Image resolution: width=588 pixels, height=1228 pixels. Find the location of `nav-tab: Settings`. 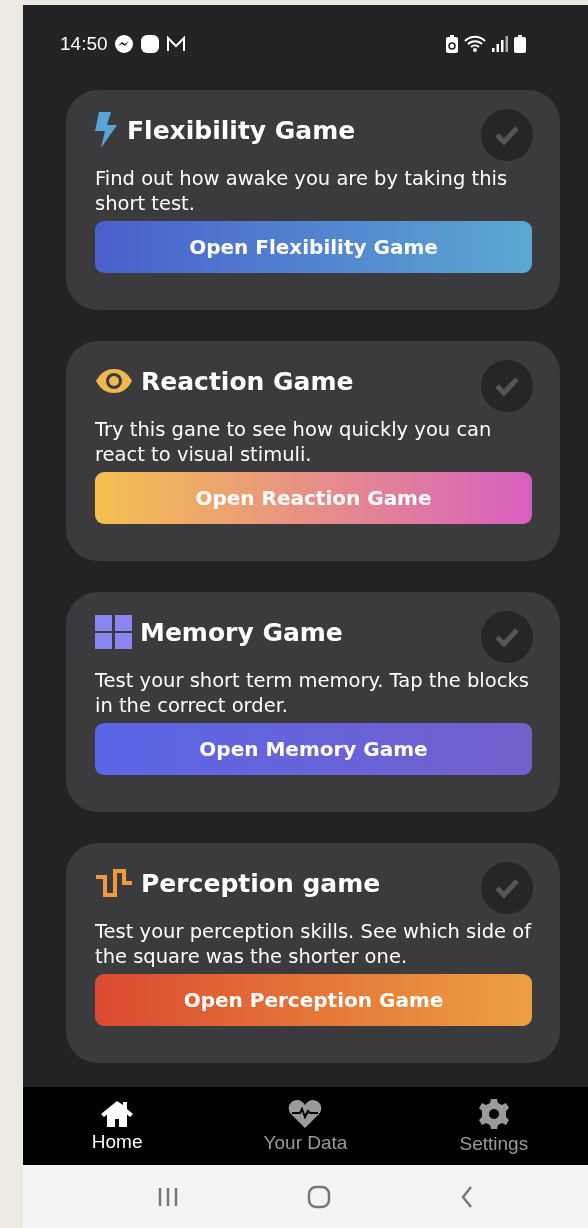

nav-tab: Settings is located at coordinates (493, 1126).